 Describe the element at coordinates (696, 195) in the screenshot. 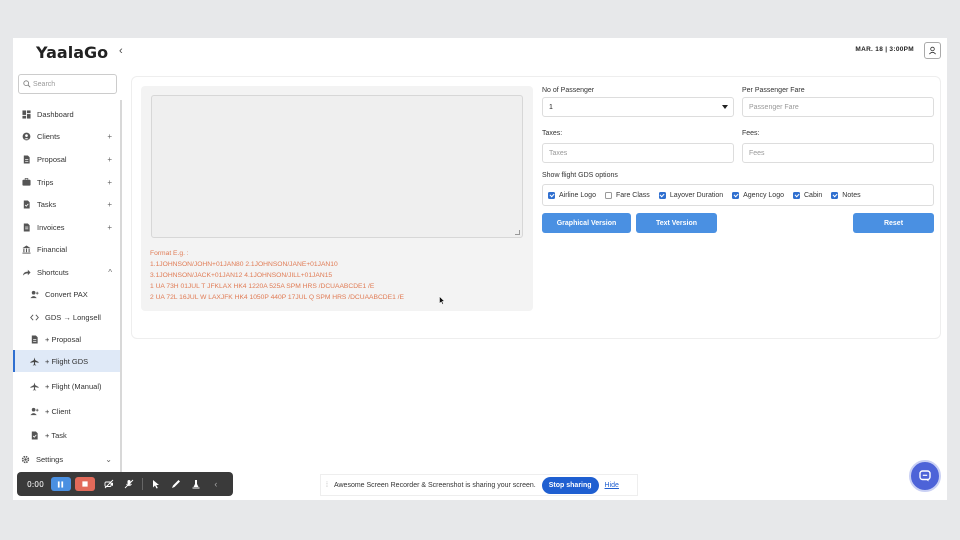

I see `option-label: Layover Duration` at that location.